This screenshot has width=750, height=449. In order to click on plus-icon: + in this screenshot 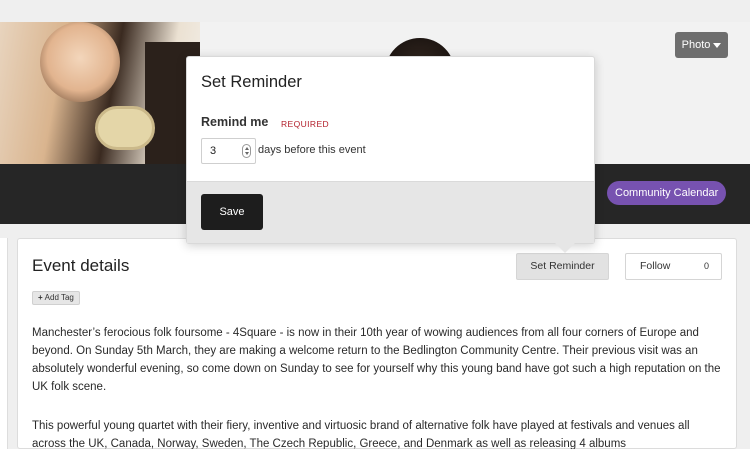, I will do `click(40, 297)`.